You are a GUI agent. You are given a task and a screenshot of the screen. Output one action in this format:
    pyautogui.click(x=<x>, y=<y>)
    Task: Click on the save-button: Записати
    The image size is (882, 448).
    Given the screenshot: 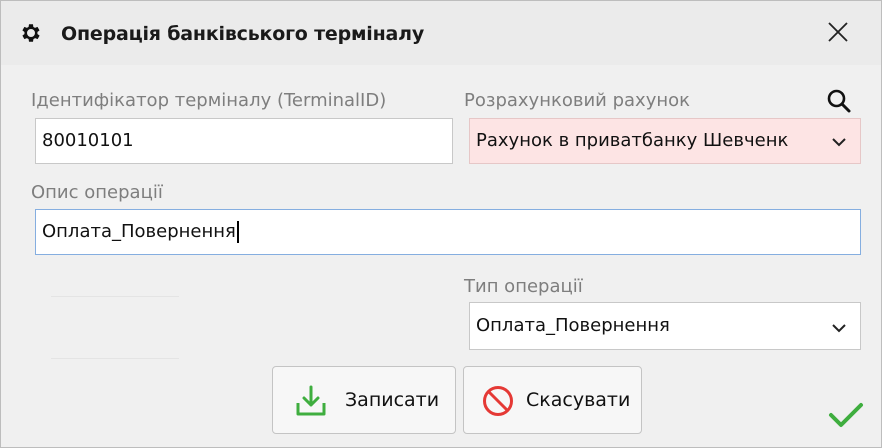 What is the action you would take?
    pyautogui.click(x=364, y=400)
    